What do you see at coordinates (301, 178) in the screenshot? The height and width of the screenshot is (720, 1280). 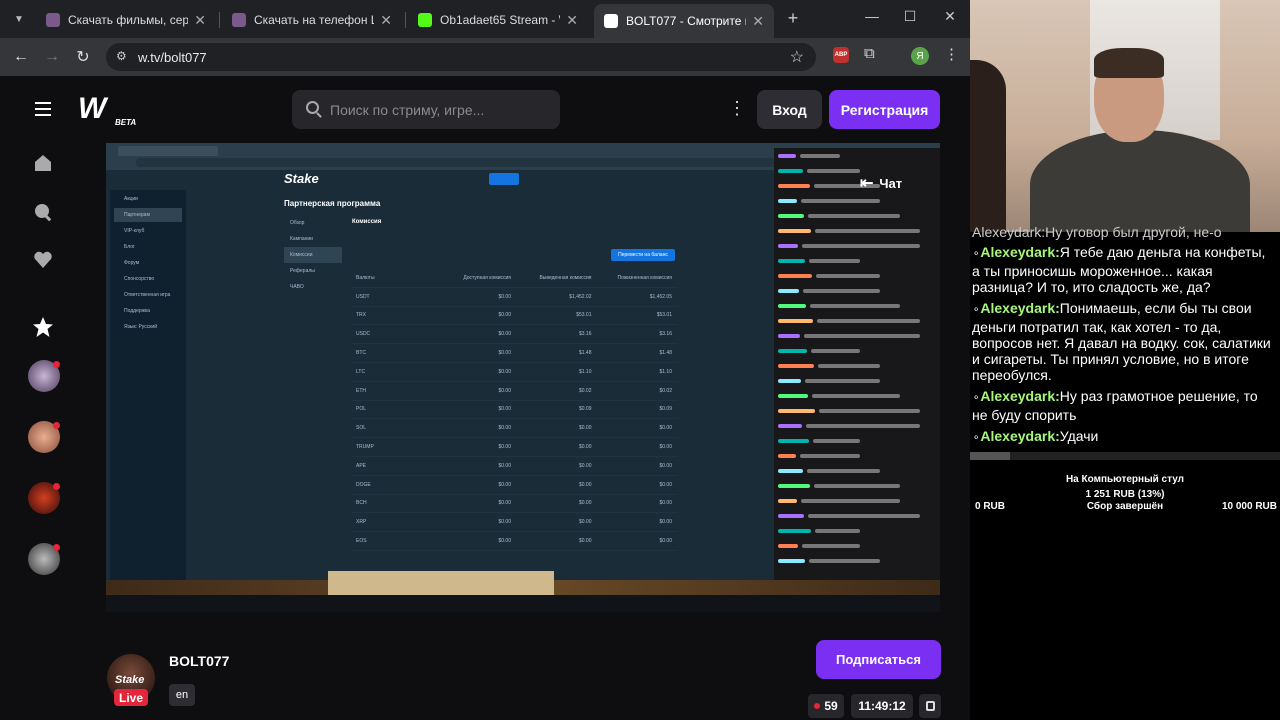 I see `stake-logo: Stake` at bounding box center [301, 178].